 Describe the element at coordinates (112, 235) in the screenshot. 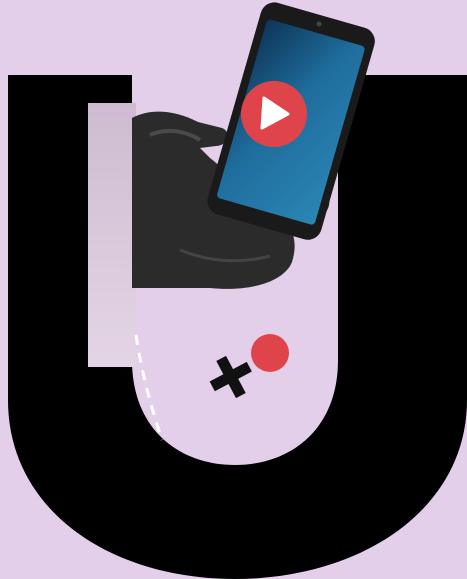

I see `texture-panel` at that location.